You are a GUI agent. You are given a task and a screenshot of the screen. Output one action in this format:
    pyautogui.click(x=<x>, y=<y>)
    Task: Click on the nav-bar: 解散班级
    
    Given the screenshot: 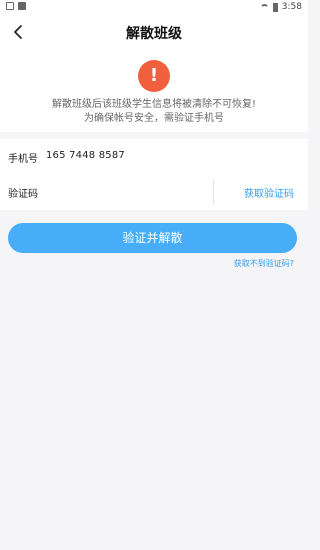 What is the action you would take?
    pyautogui.click(x=154, y=33)
    